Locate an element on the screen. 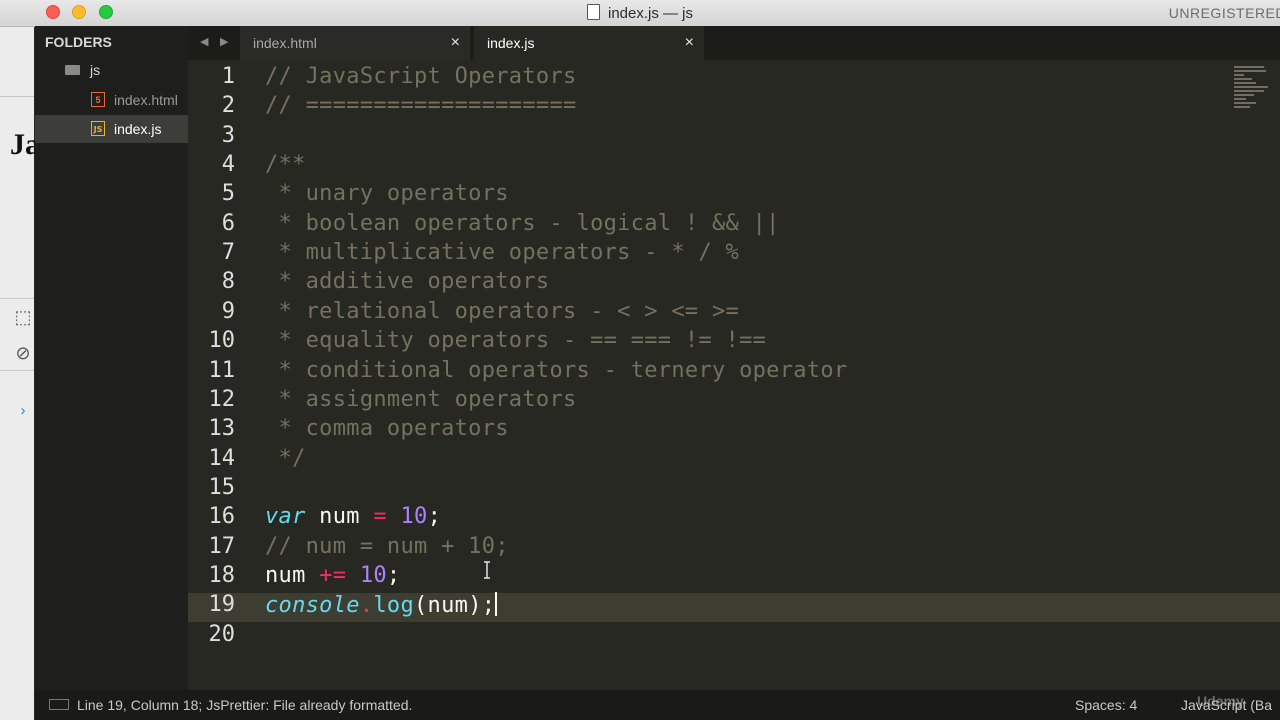 Image resolution: width=1280 pixels, height=720 pixels. code-token: * comma operators is located at coordinates (387, 429).